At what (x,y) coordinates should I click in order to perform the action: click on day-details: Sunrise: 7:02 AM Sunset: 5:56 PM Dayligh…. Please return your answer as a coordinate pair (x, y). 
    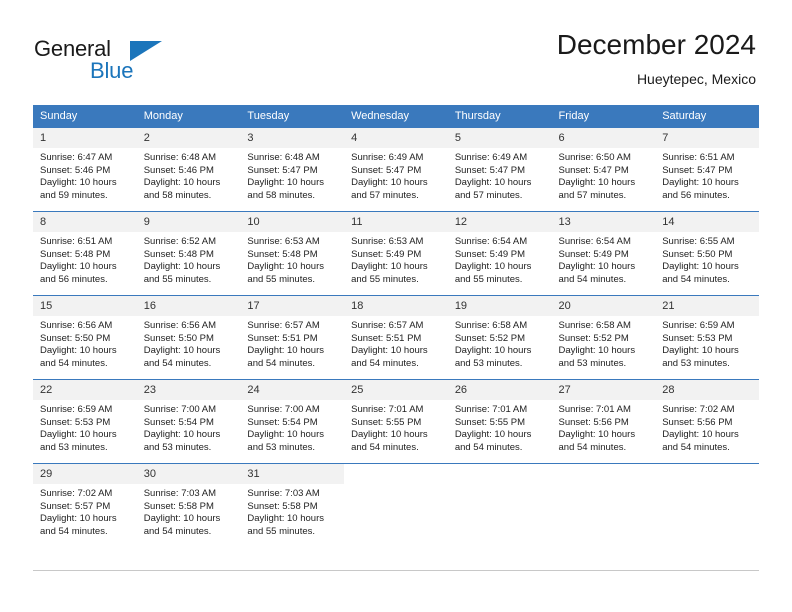
    Looking at the image, I should click on (707, 427).